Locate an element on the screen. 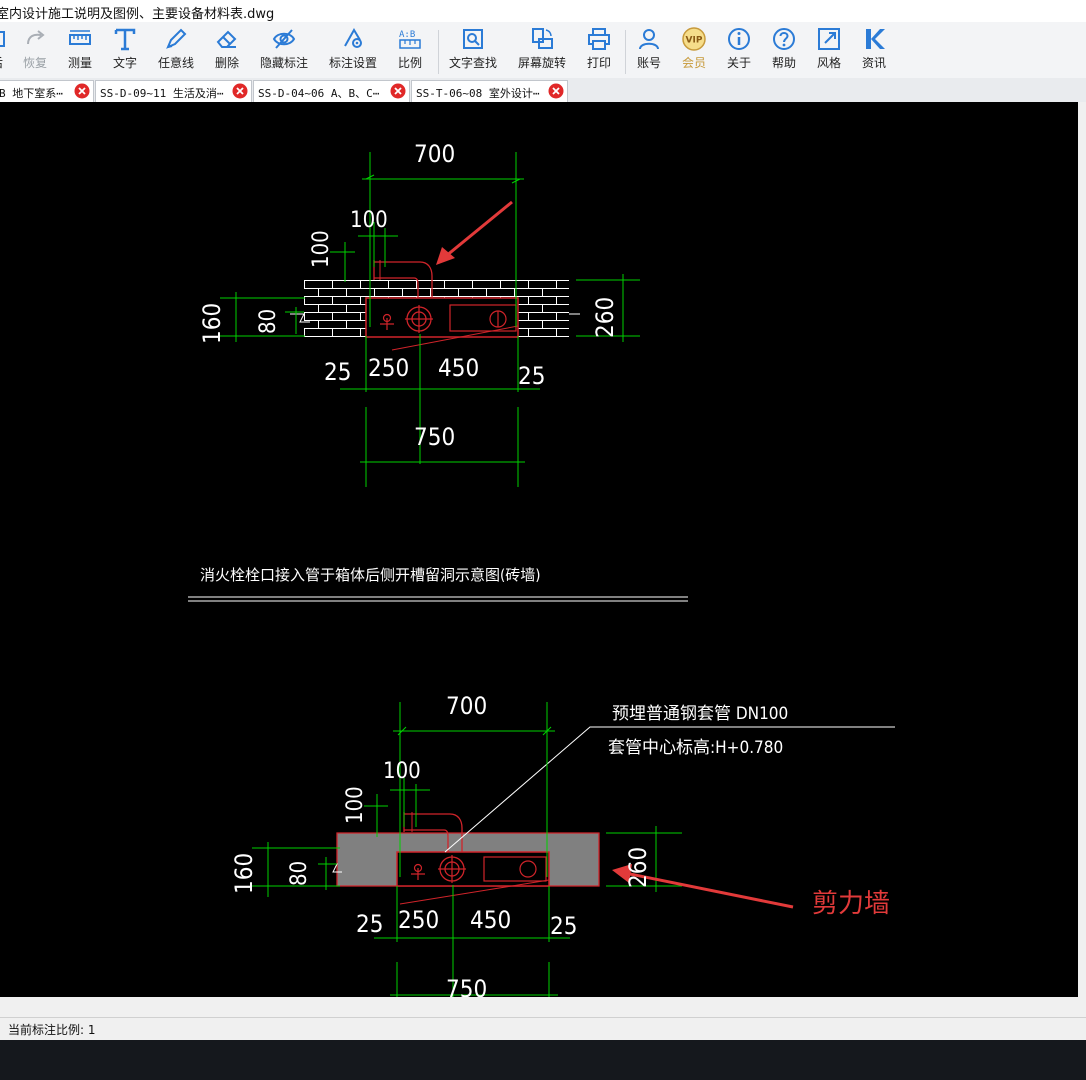 Image resolution: width=1086 pixels, height=1080 pixels. tab-ss-d-04-06: SS-D-04~06 A、B、C⋯ is located at coordinates (331, 91).